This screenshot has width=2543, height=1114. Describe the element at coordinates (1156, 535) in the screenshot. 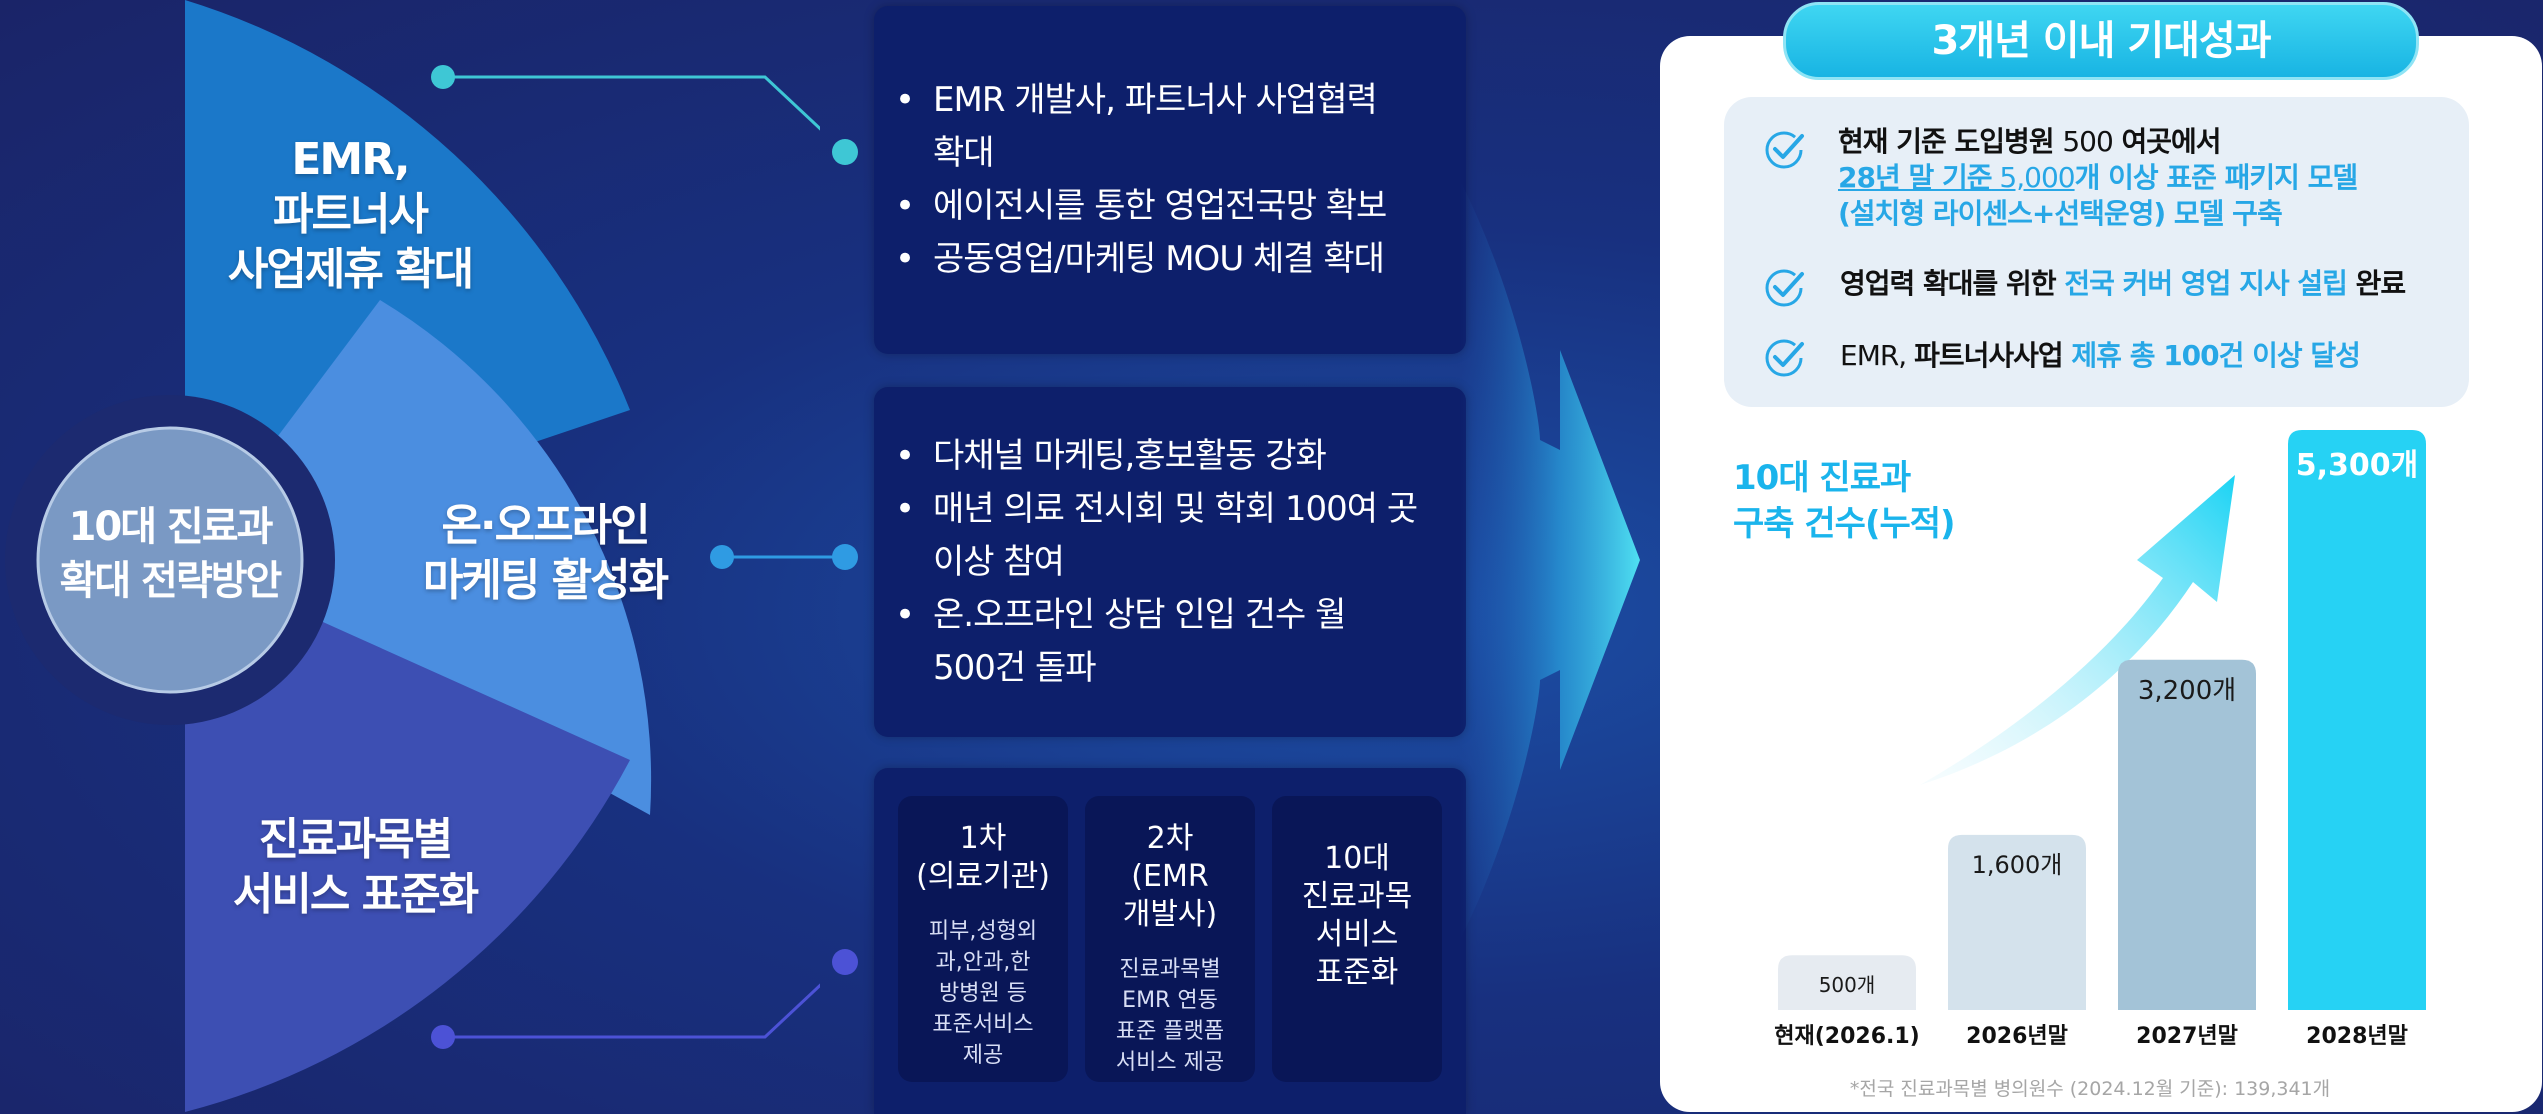

I see `list-item: • 매년 의료 전시회 및 학회 100여 곳 이상 참여` at that location.